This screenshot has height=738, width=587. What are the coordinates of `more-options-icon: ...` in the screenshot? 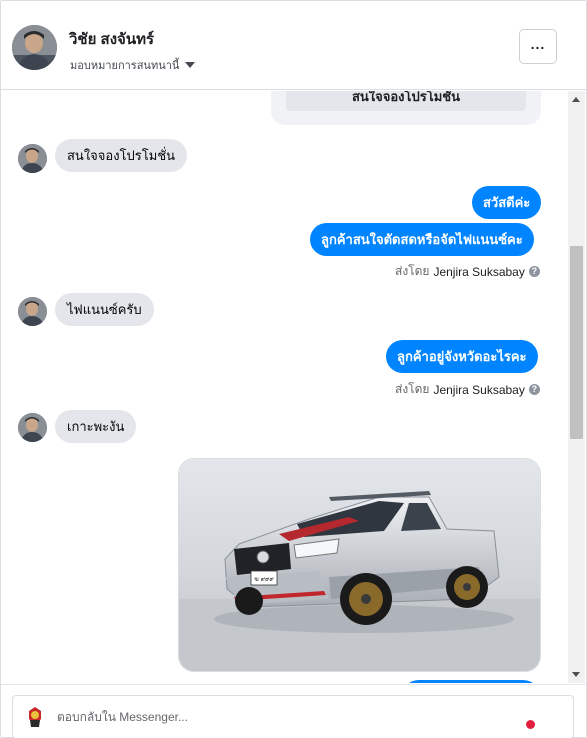 It's located at (538, 43).